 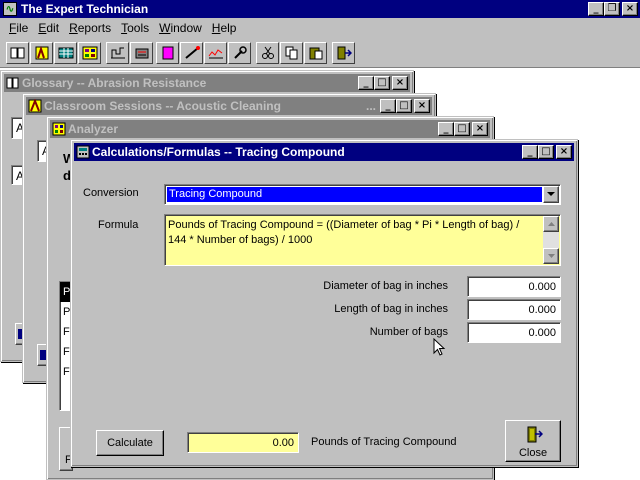 What do you see at coordinates (90, 28) in the screenshot?
I see `menu-reports: Reports` at bounding box center [90, 28].